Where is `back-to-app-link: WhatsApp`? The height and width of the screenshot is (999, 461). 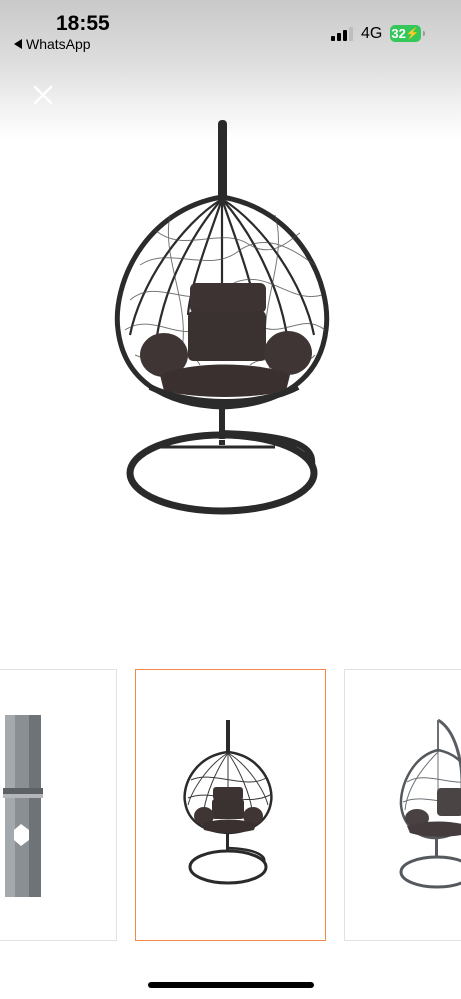 back-to-app-link: WhatsApp is located at coordinates (52, 44).